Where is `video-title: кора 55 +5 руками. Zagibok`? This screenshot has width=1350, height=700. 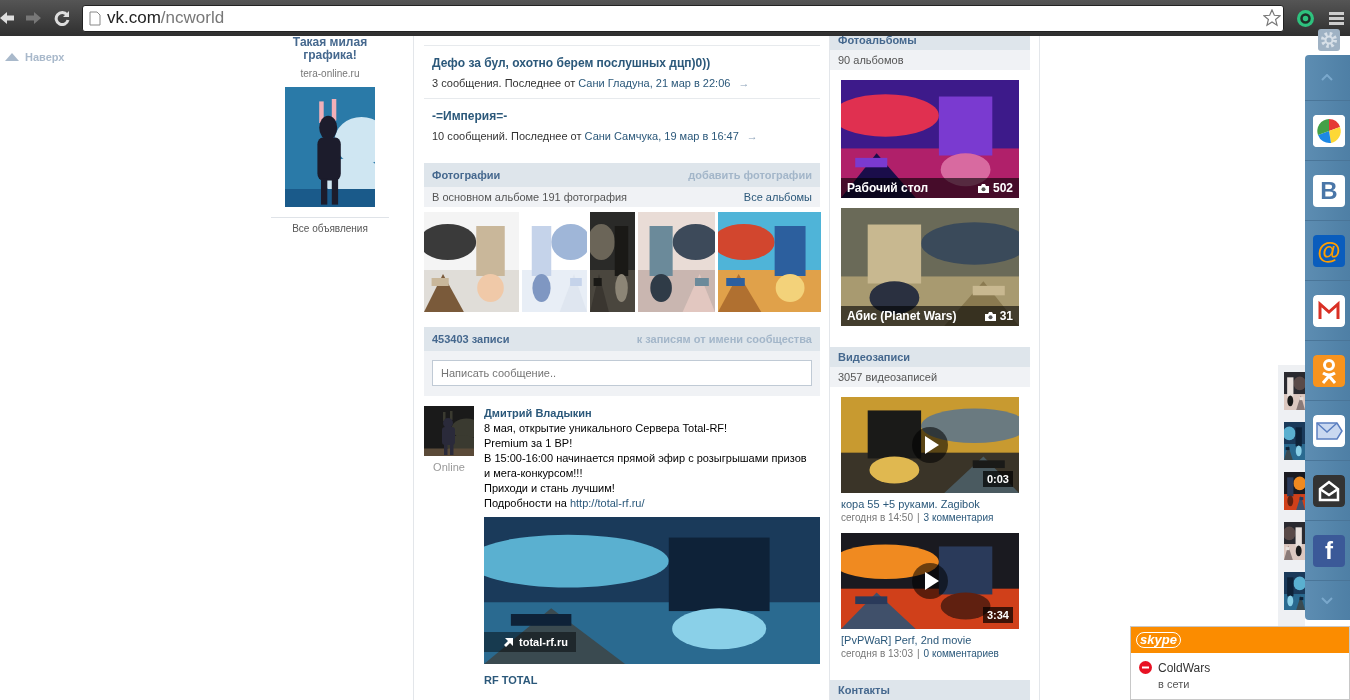 video-title: кора 55 +5 руками. Zagibok is located at coordinates (910, 504).